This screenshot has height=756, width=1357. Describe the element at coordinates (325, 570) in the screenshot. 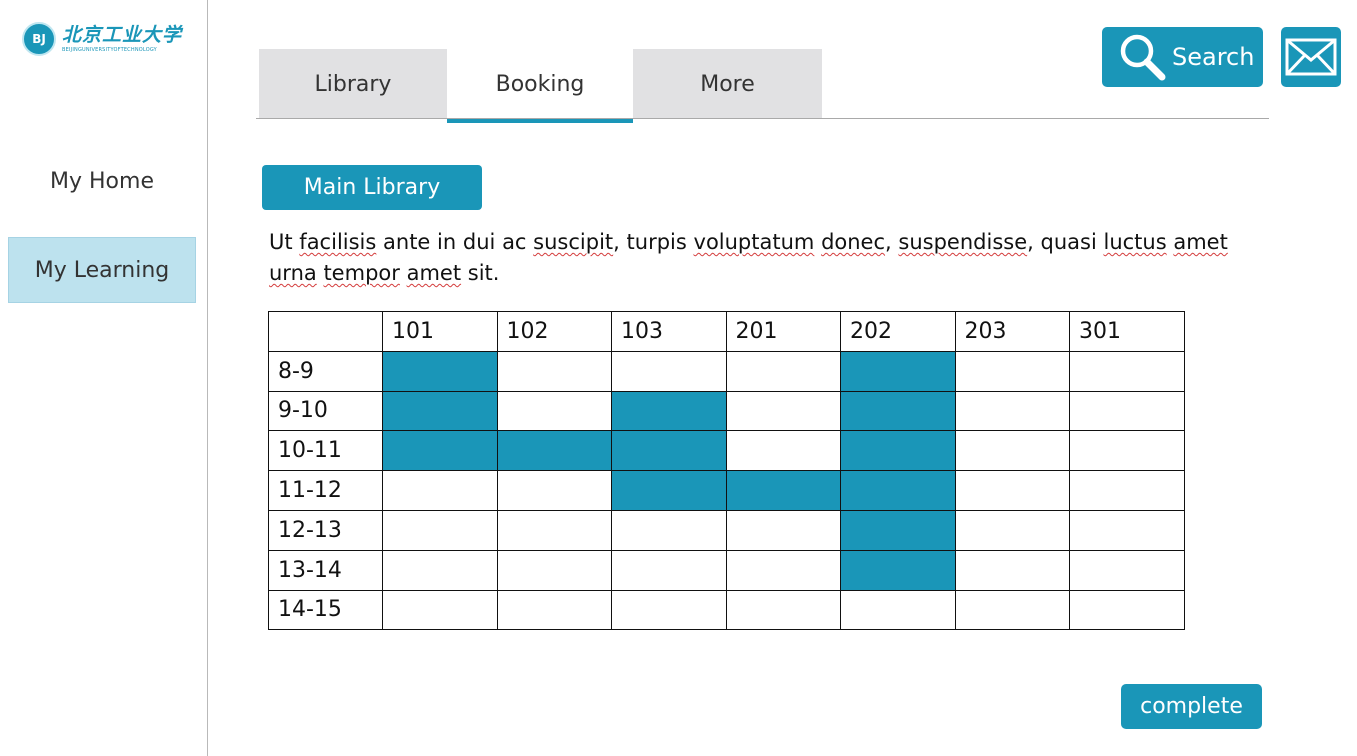

I see `time-slot-label: 13-14` at that location.